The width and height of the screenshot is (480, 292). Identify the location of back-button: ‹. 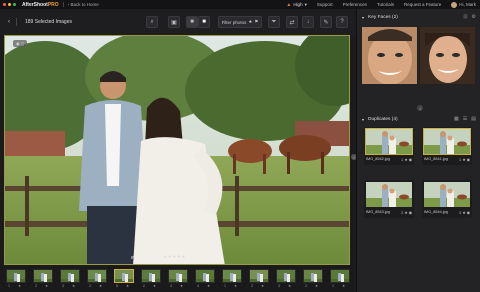
(9, 22).